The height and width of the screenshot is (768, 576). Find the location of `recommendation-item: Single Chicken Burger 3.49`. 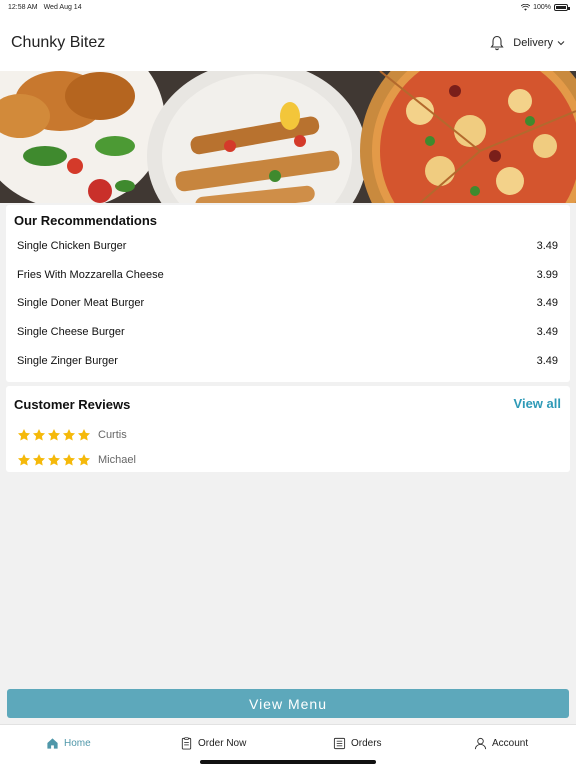

recommendation-item: Single Chicken Burger 3.49 is located at coordinates (287, 246).